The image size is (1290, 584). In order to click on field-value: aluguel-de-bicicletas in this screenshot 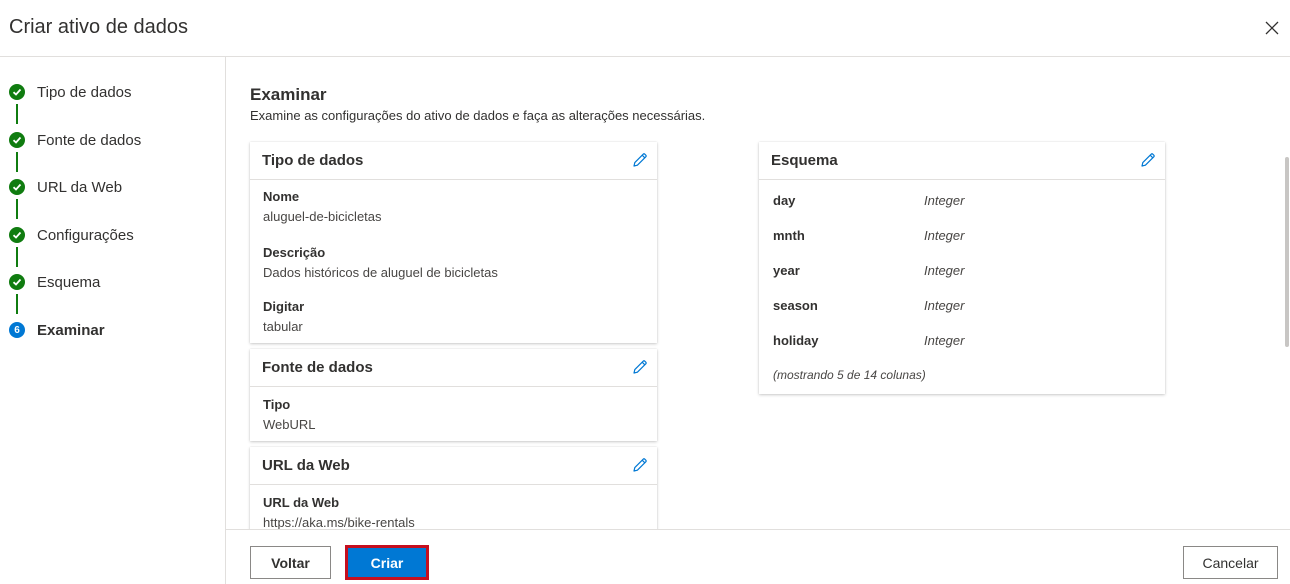, I will do `click(322, 216)`.